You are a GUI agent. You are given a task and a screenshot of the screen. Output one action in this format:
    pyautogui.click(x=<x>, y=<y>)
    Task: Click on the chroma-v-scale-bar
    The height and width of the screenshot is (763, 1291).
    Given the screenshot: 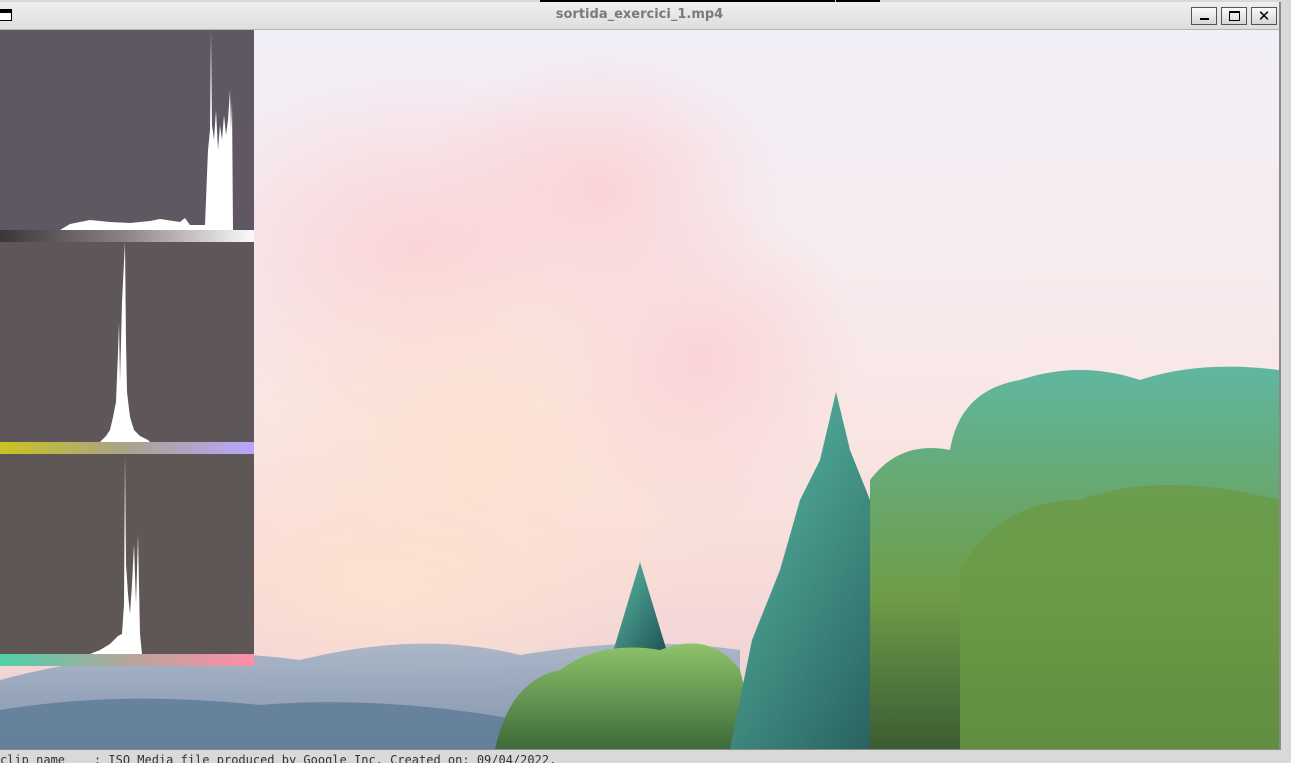 What is the action you would take?
    pyautogui.click(x=127, y=660)
    